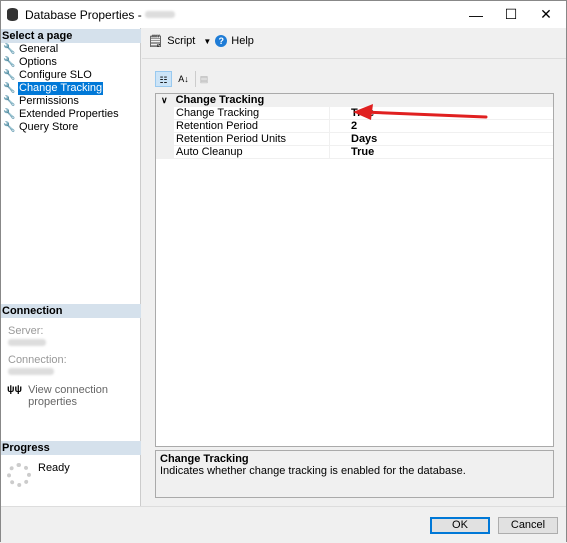 Image resolution: width=567 pixels, height=543 pixels. I want to click on button-bar: OK Cancel, so click(283, 524).